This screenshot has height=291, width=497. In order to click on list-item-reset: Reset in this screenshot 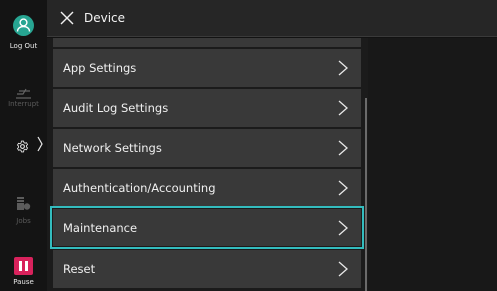, I will do `click(207, 269)`.